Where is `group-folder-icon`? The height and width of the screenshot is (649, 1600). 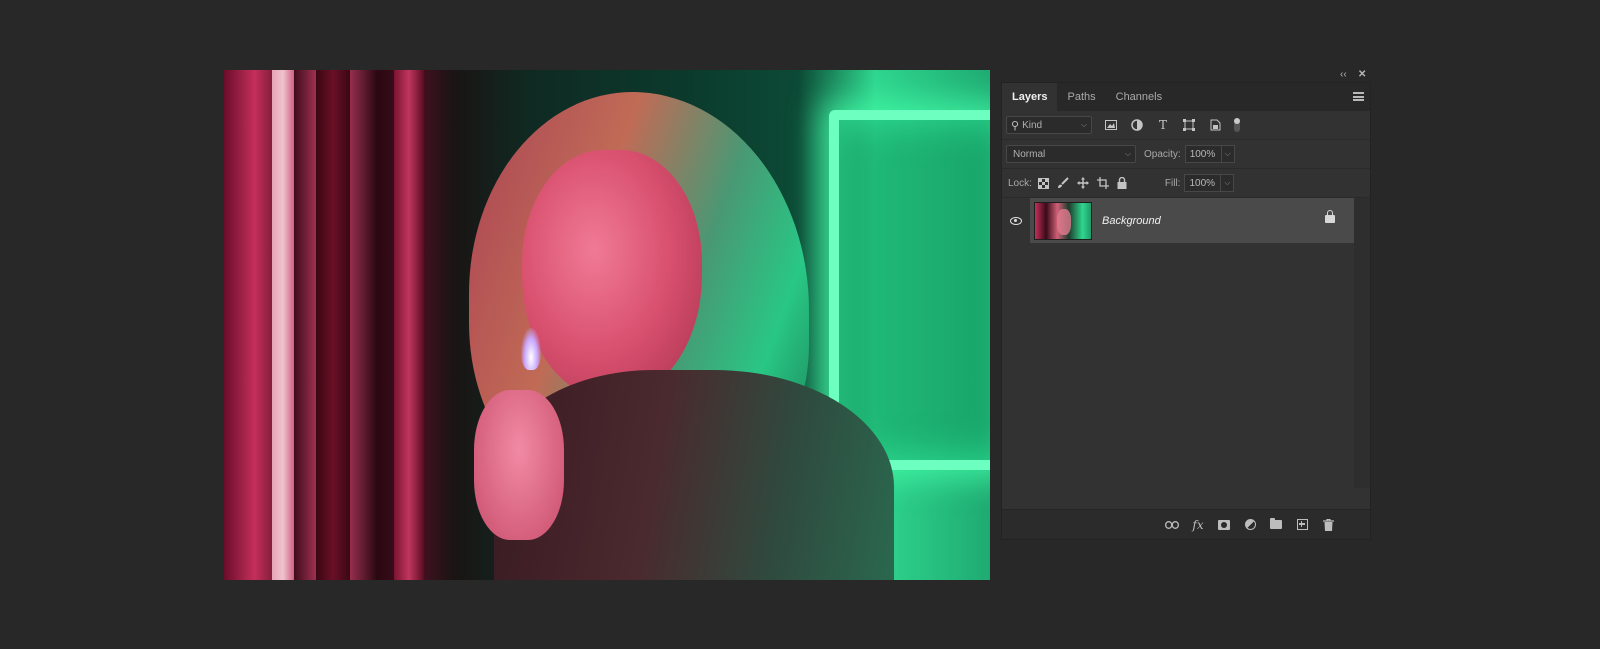
group-folder-icon is located at coordinates (1276, 525).